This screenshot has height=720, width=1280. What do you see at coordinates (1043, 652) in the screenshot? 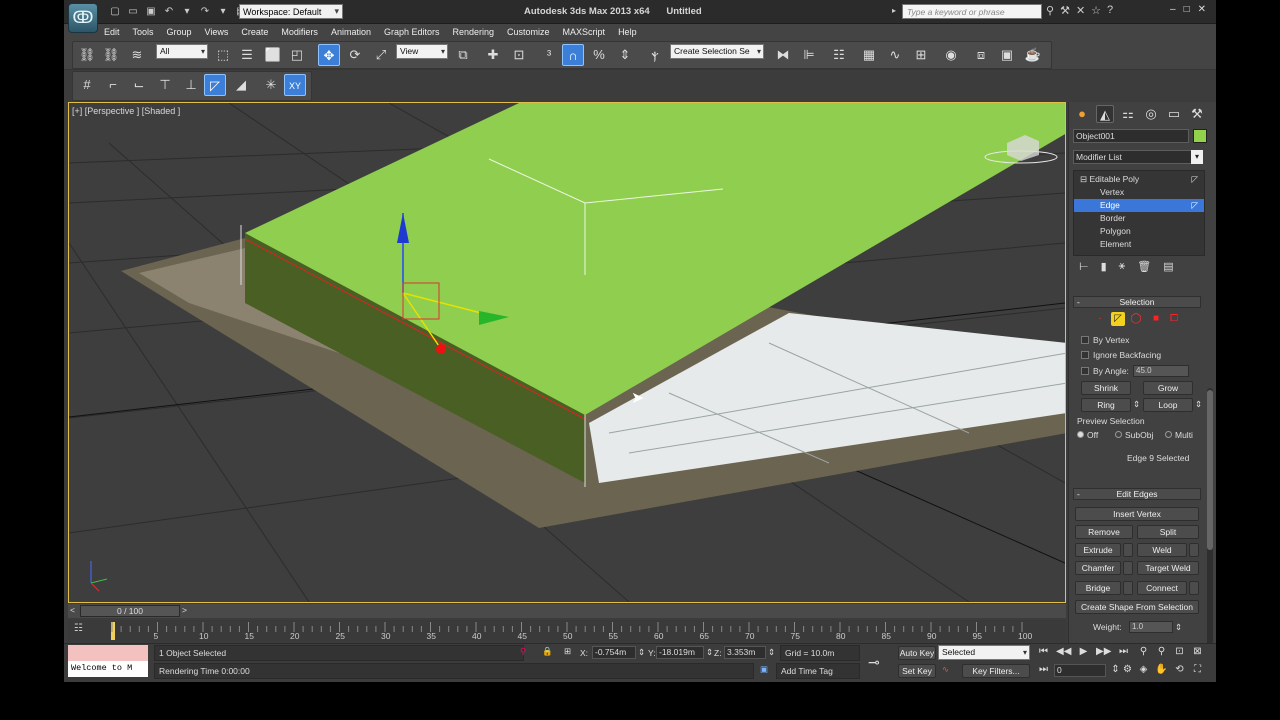
I see `go-to-start-icon: ⏮` at bounding box center [1043, 652].